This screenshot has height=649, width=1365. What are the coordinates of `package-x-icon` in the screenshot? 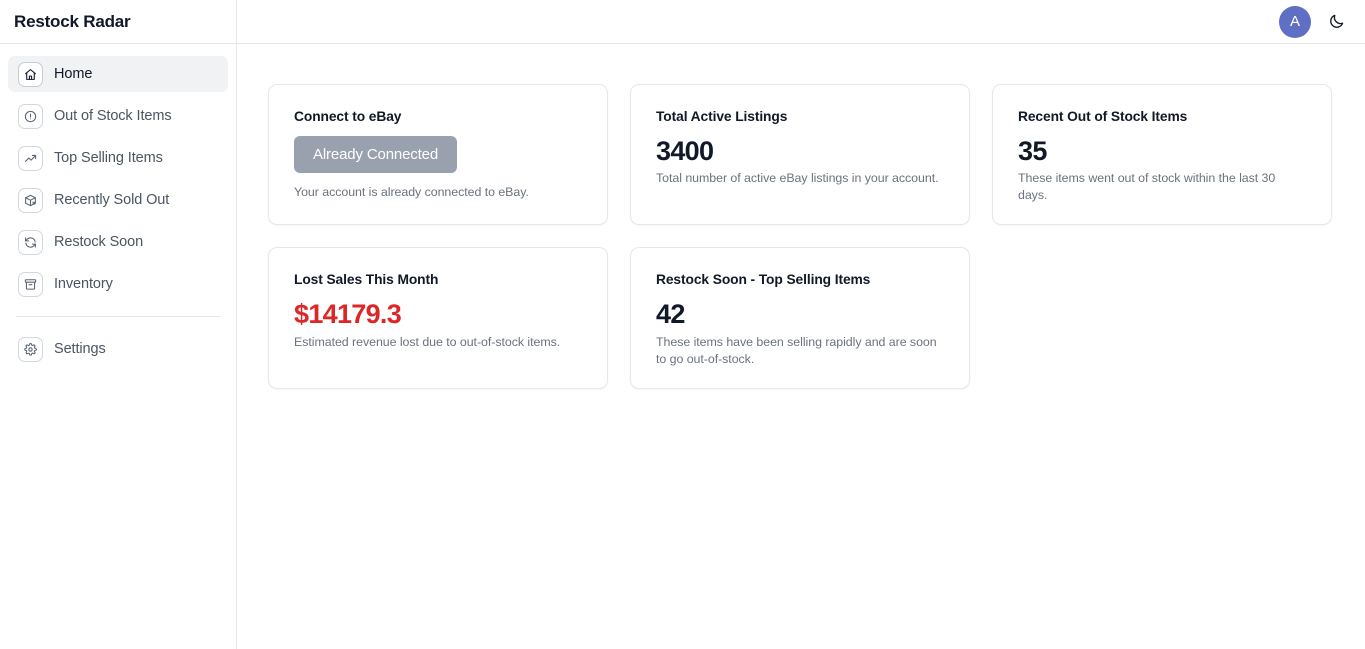 It's located at (30, 200).